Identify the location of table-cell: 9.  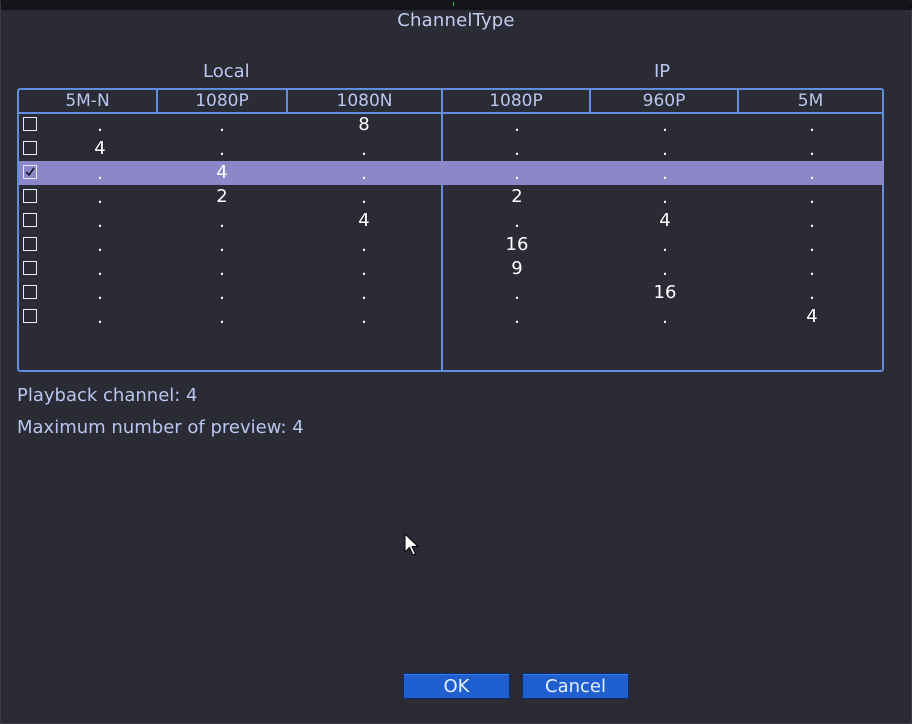
(517, 268).